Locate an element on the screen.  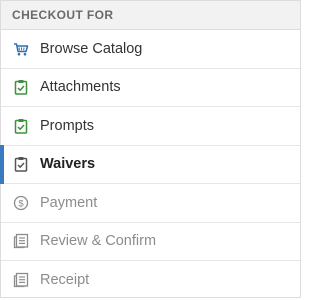
step-label: Payment is located at coordinates (68, 203).